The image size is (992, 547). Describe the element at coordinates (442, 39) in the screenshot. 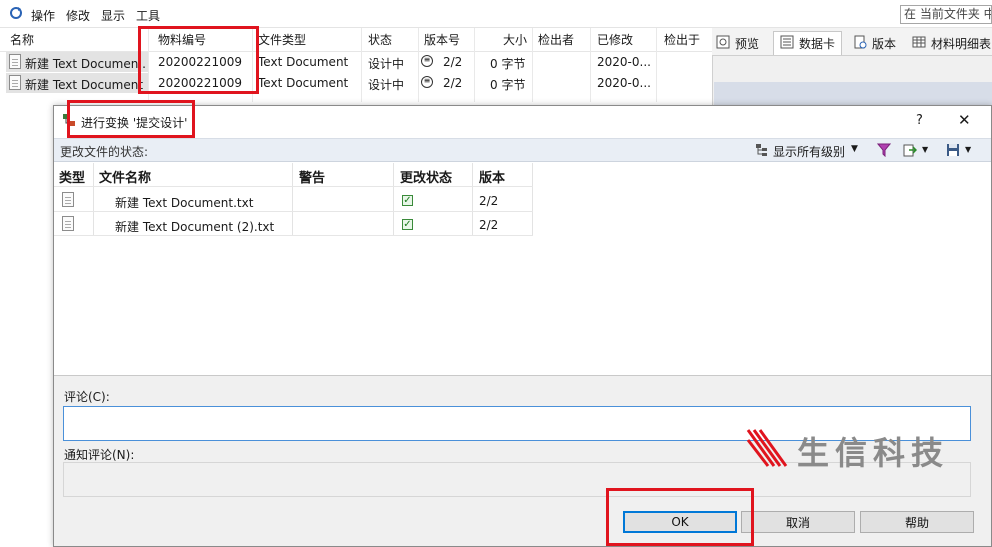

I see `column-header-version: 版本号` at that location.